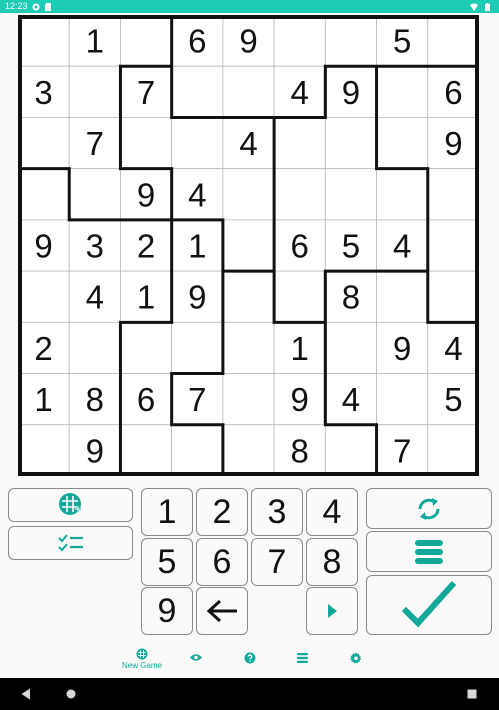  Describe the element at coordinates (71, 694) in the screenshot. I see `home-icon` at that location.